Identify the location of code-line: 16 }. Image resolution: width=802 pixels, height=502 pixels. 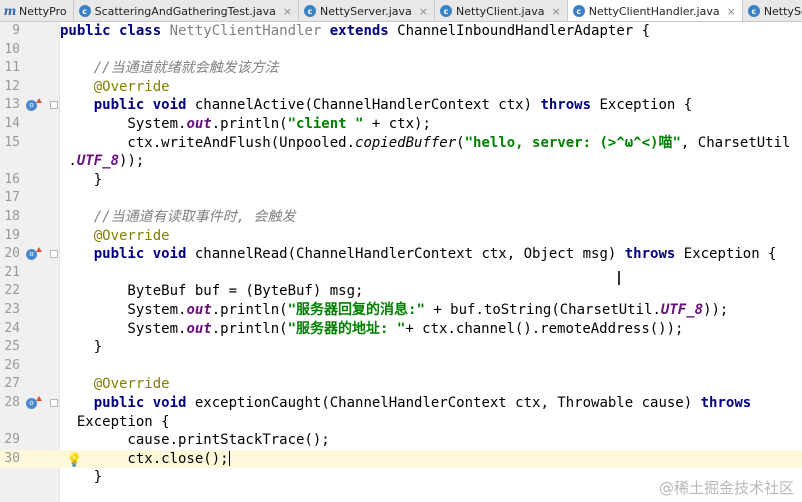
(401, 180).